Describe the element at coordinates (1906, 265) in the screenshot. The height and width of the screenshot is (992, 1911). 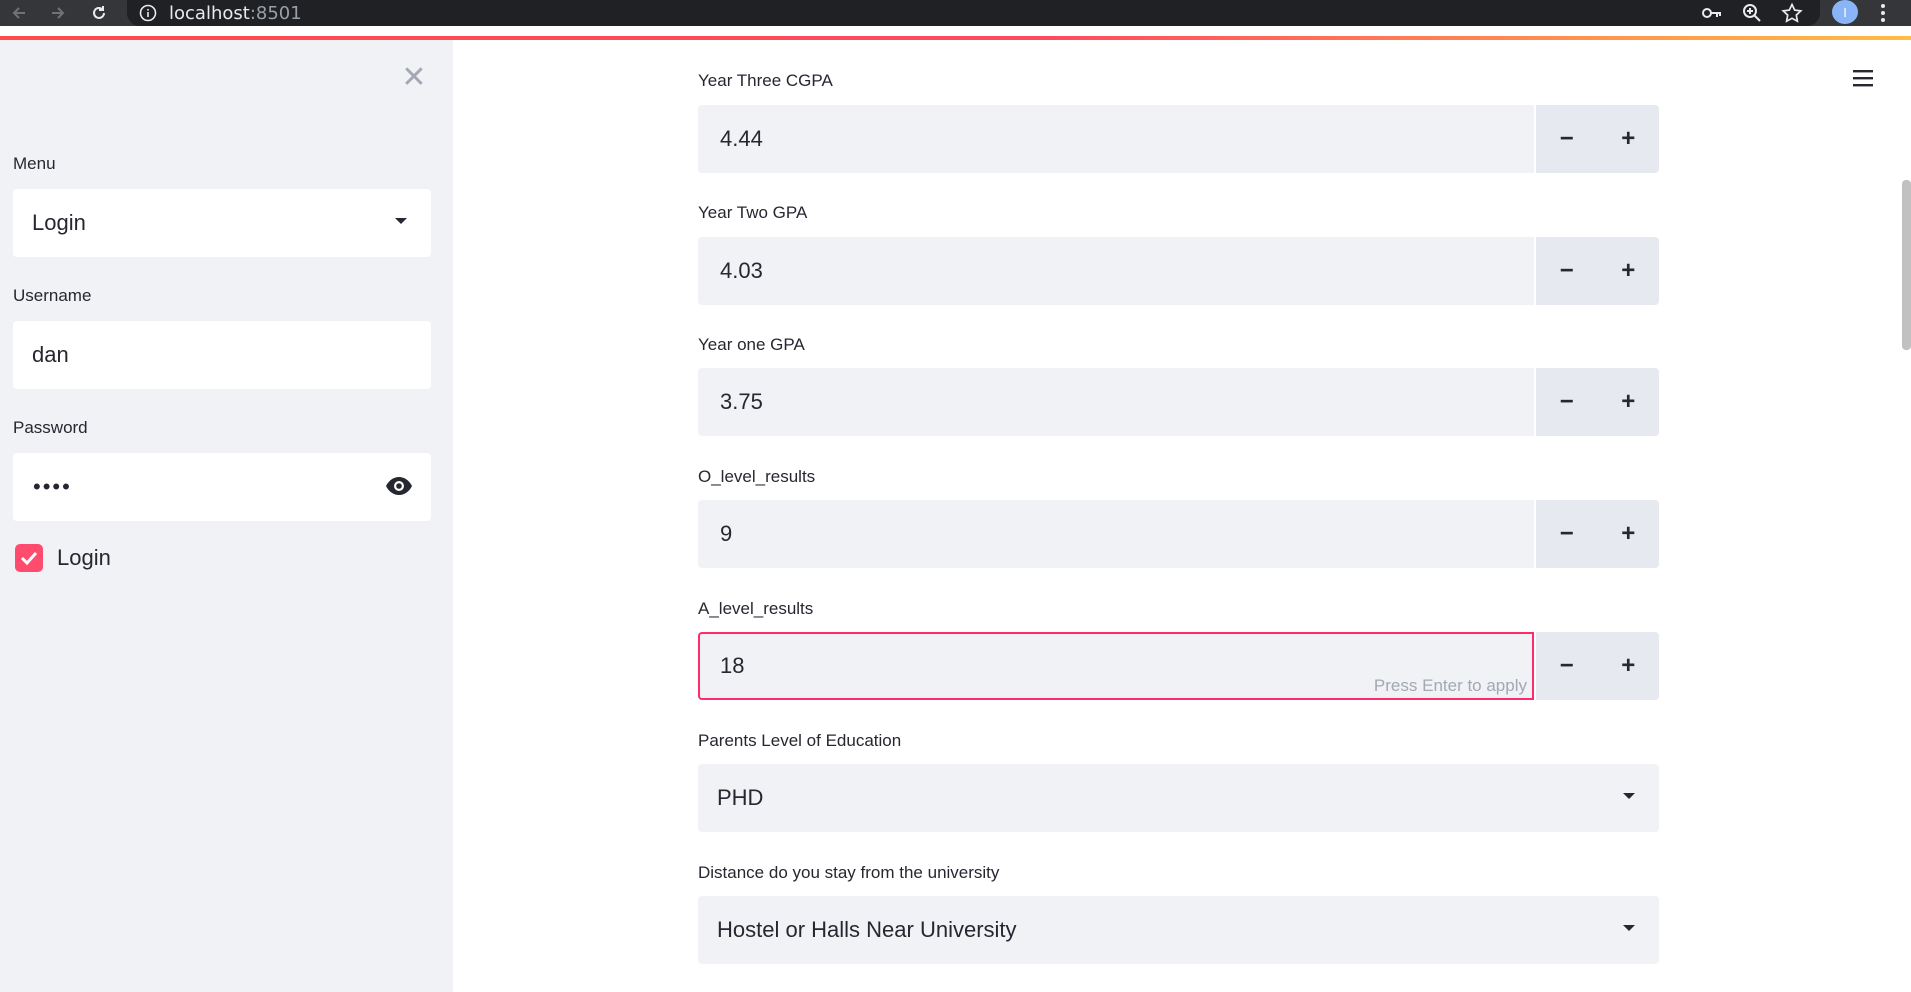
I see `scrollbar-thumb` at that location.